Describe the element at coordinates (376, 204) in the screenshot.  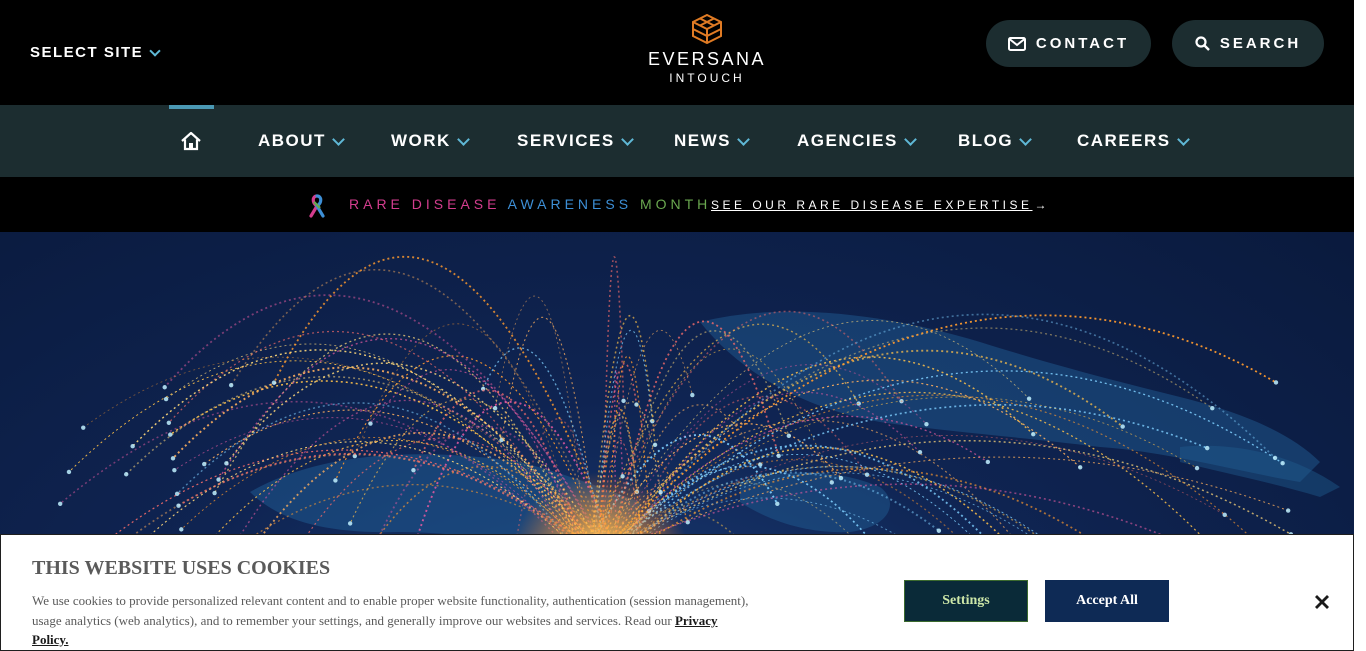
I see `announcement-word-rare: RARE` at that location.